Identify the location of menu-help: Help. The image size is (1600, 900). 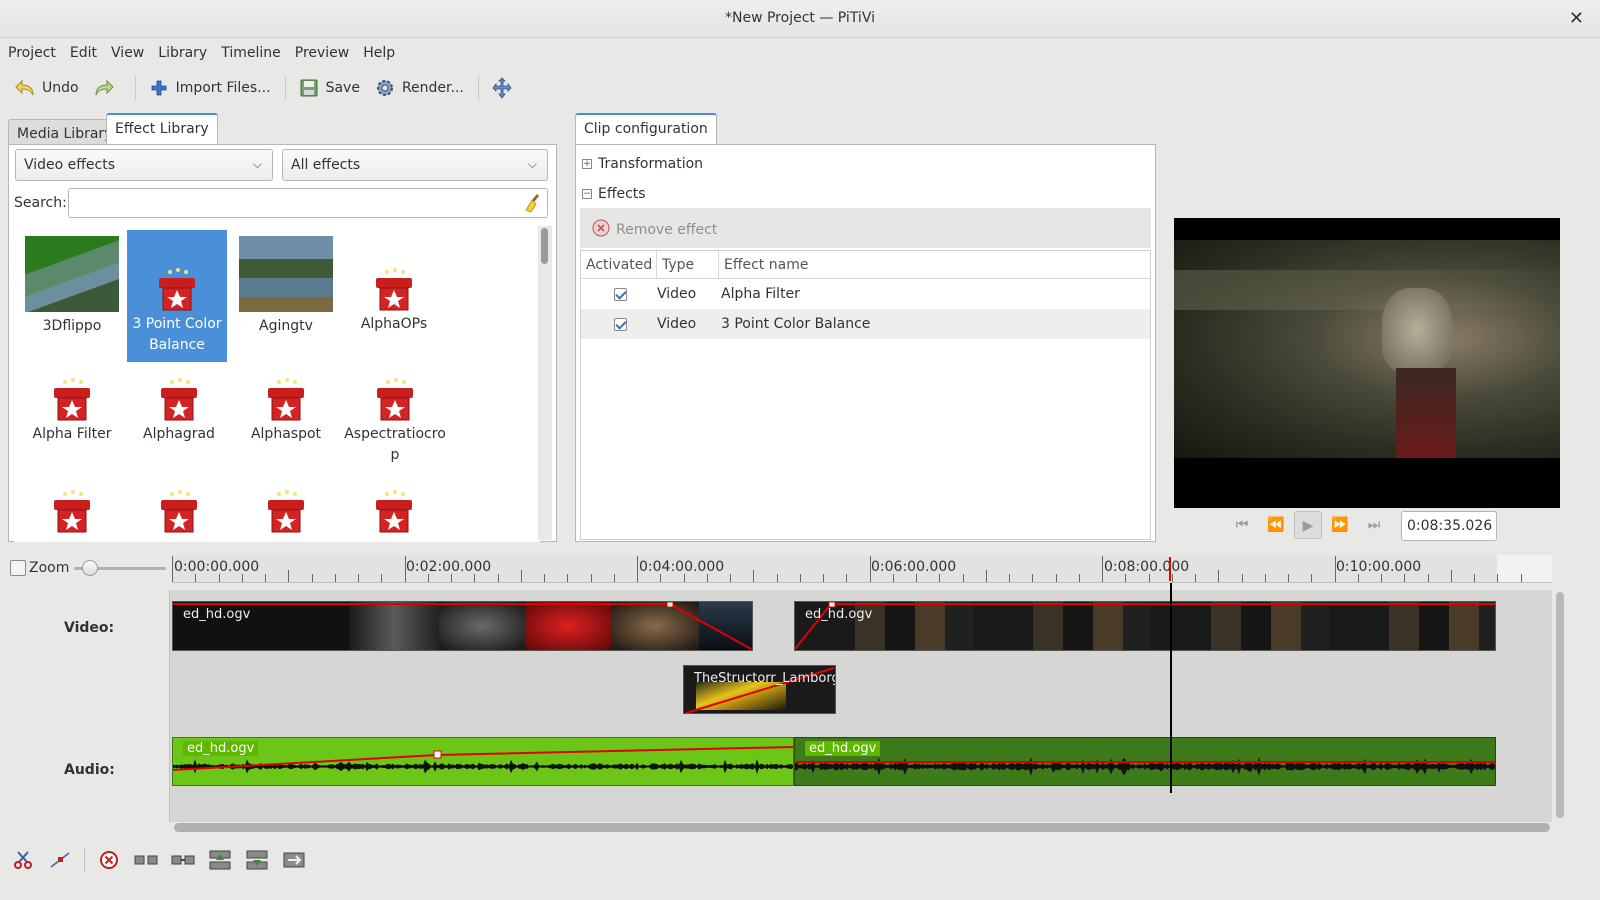
(379, 53).